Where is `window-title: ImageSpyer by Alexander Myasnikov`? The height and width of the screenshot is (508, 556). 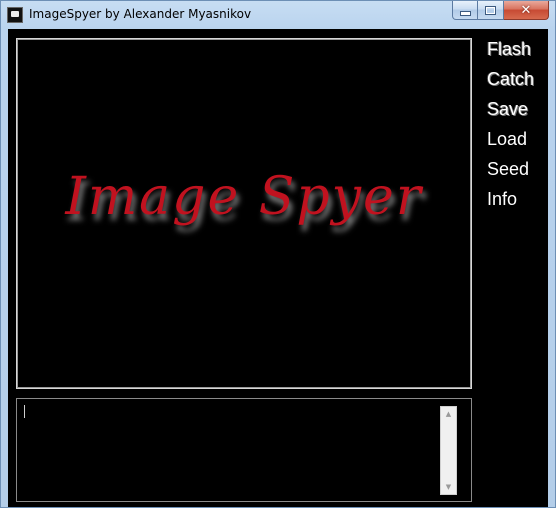
window-title: ImageSpyer by Alexander Myasnikov is located at coordinates (140, 14).